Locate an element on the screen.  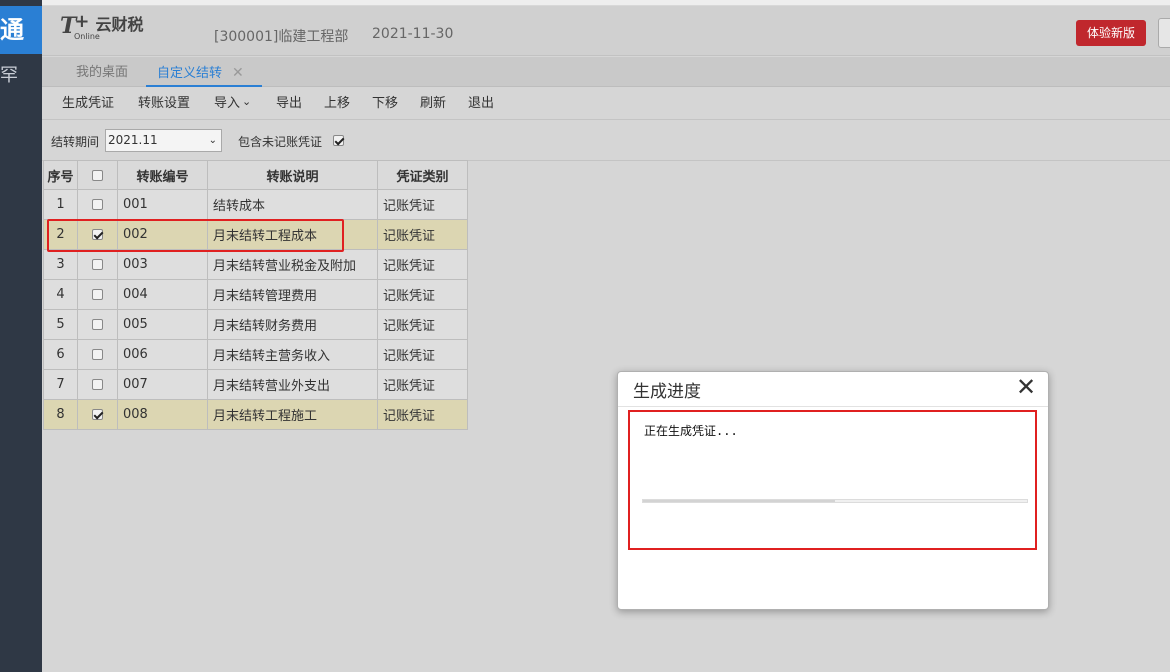
row-no: 5 is located at coordinates (60, 324).